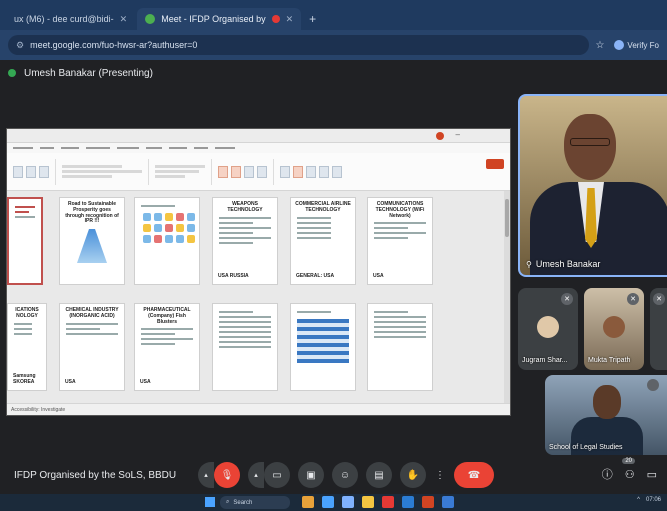 This screenshot has width=667, height=511. I want to click on slide-thumbnail: WEAPONS TECHNOLOGY USA RUSSIA, so click(245, 241).